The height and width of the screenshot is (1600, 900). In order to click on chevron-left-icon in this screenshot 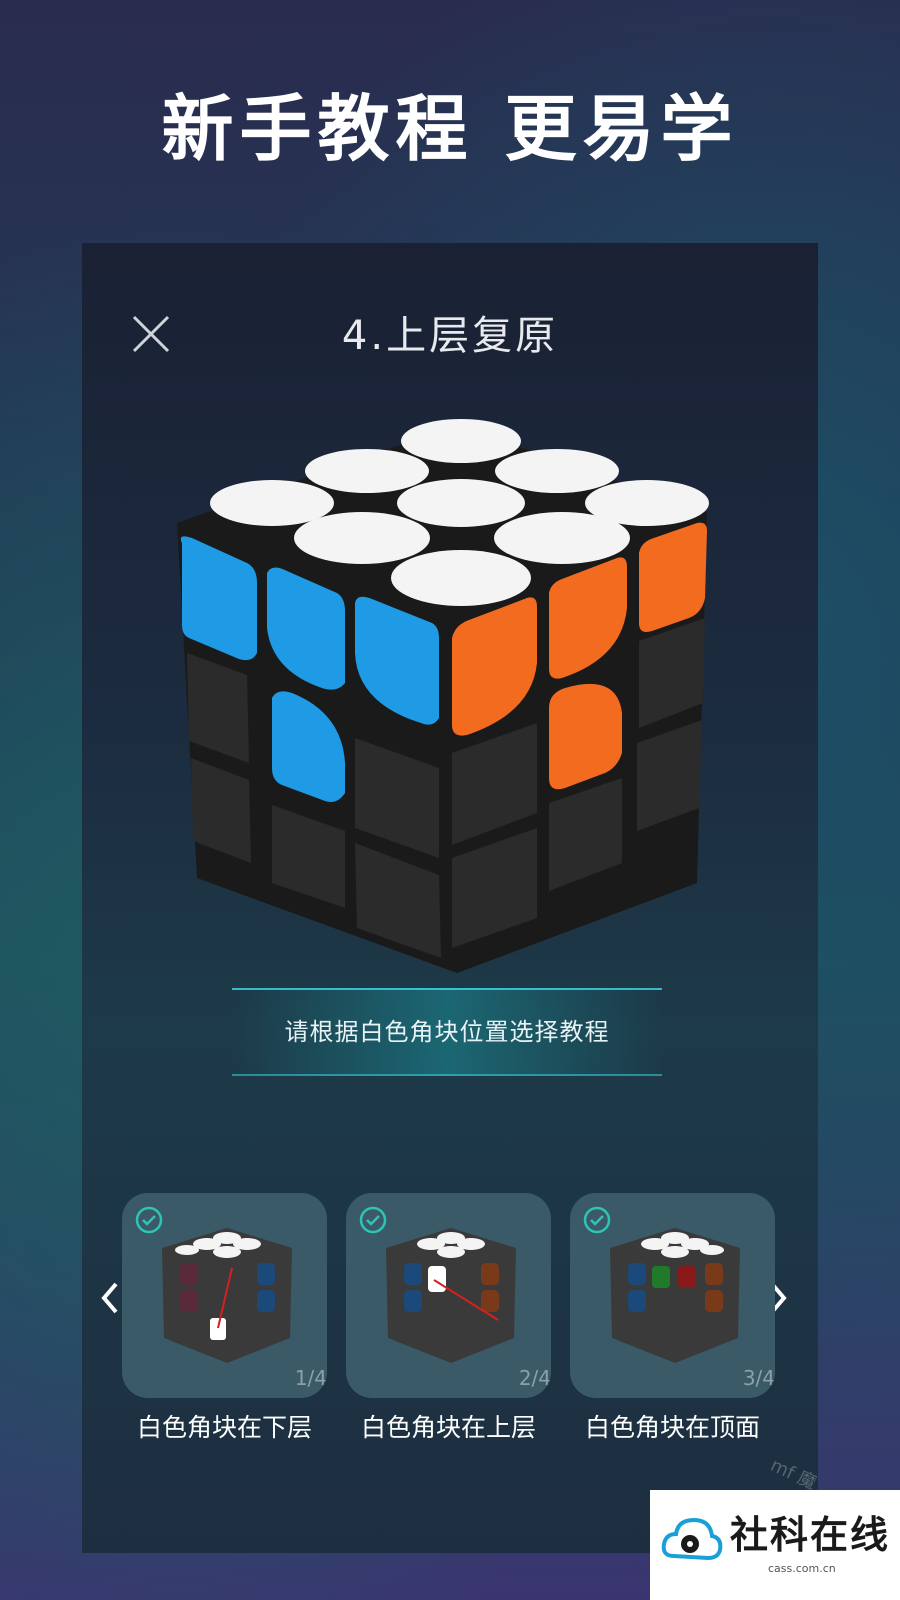, I will do `click(110, 1298)`.